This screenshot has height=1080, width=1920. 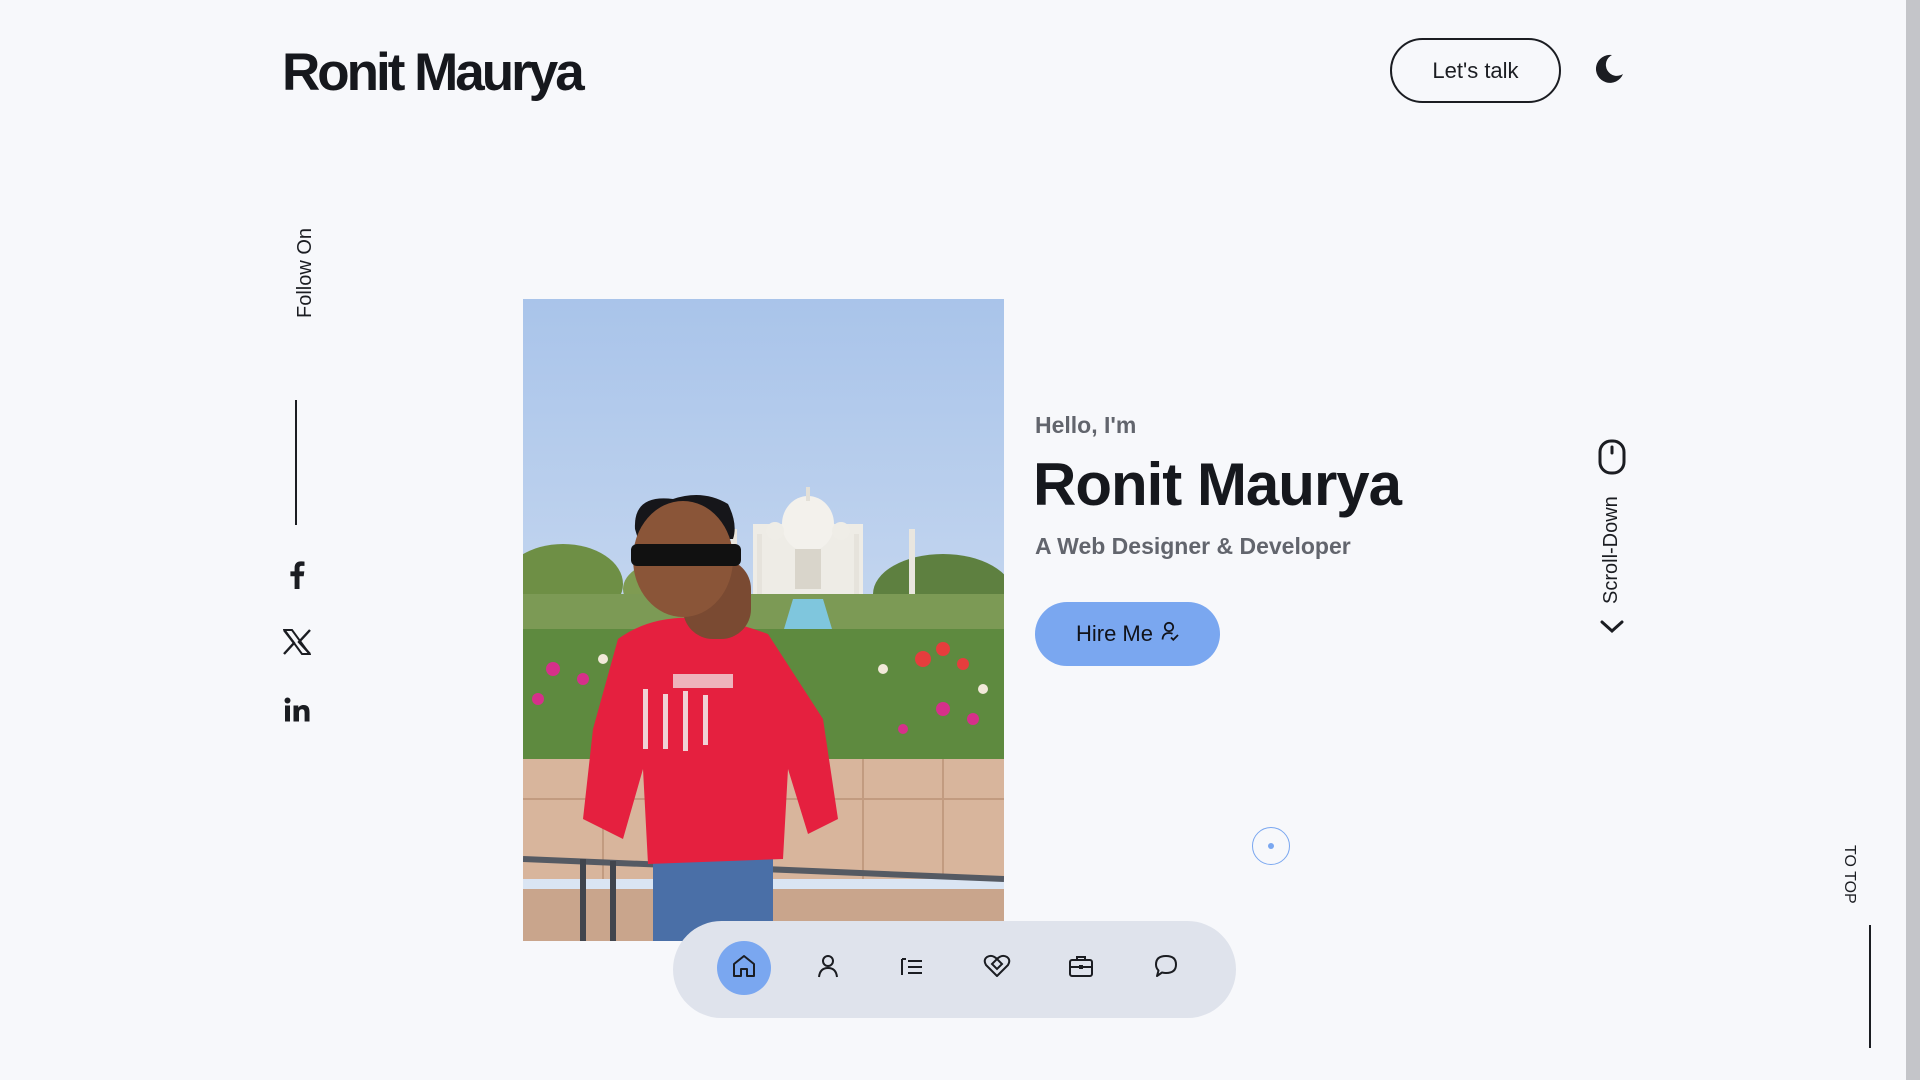 I want to click on nav-about, so click(x=828, y=968).